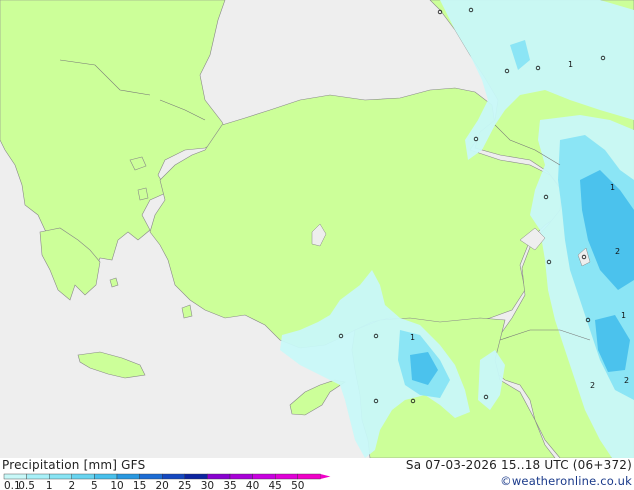 This screenshot has width=634, height=490. I want to click on precipitation-colorbar: 0.10.5 1 2 5 10 15 20 25 30 35 40 45 50, so click(167, 481).